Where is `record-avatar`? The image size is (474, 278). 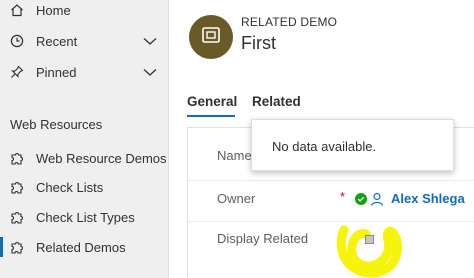
record-avatar is located at coordinates (211, 37).